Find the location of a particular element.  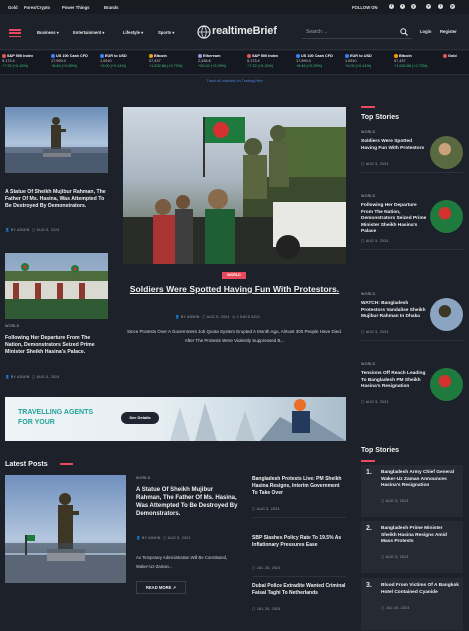

topbar-link-power: Power Things is located at coordinates (75, 7).